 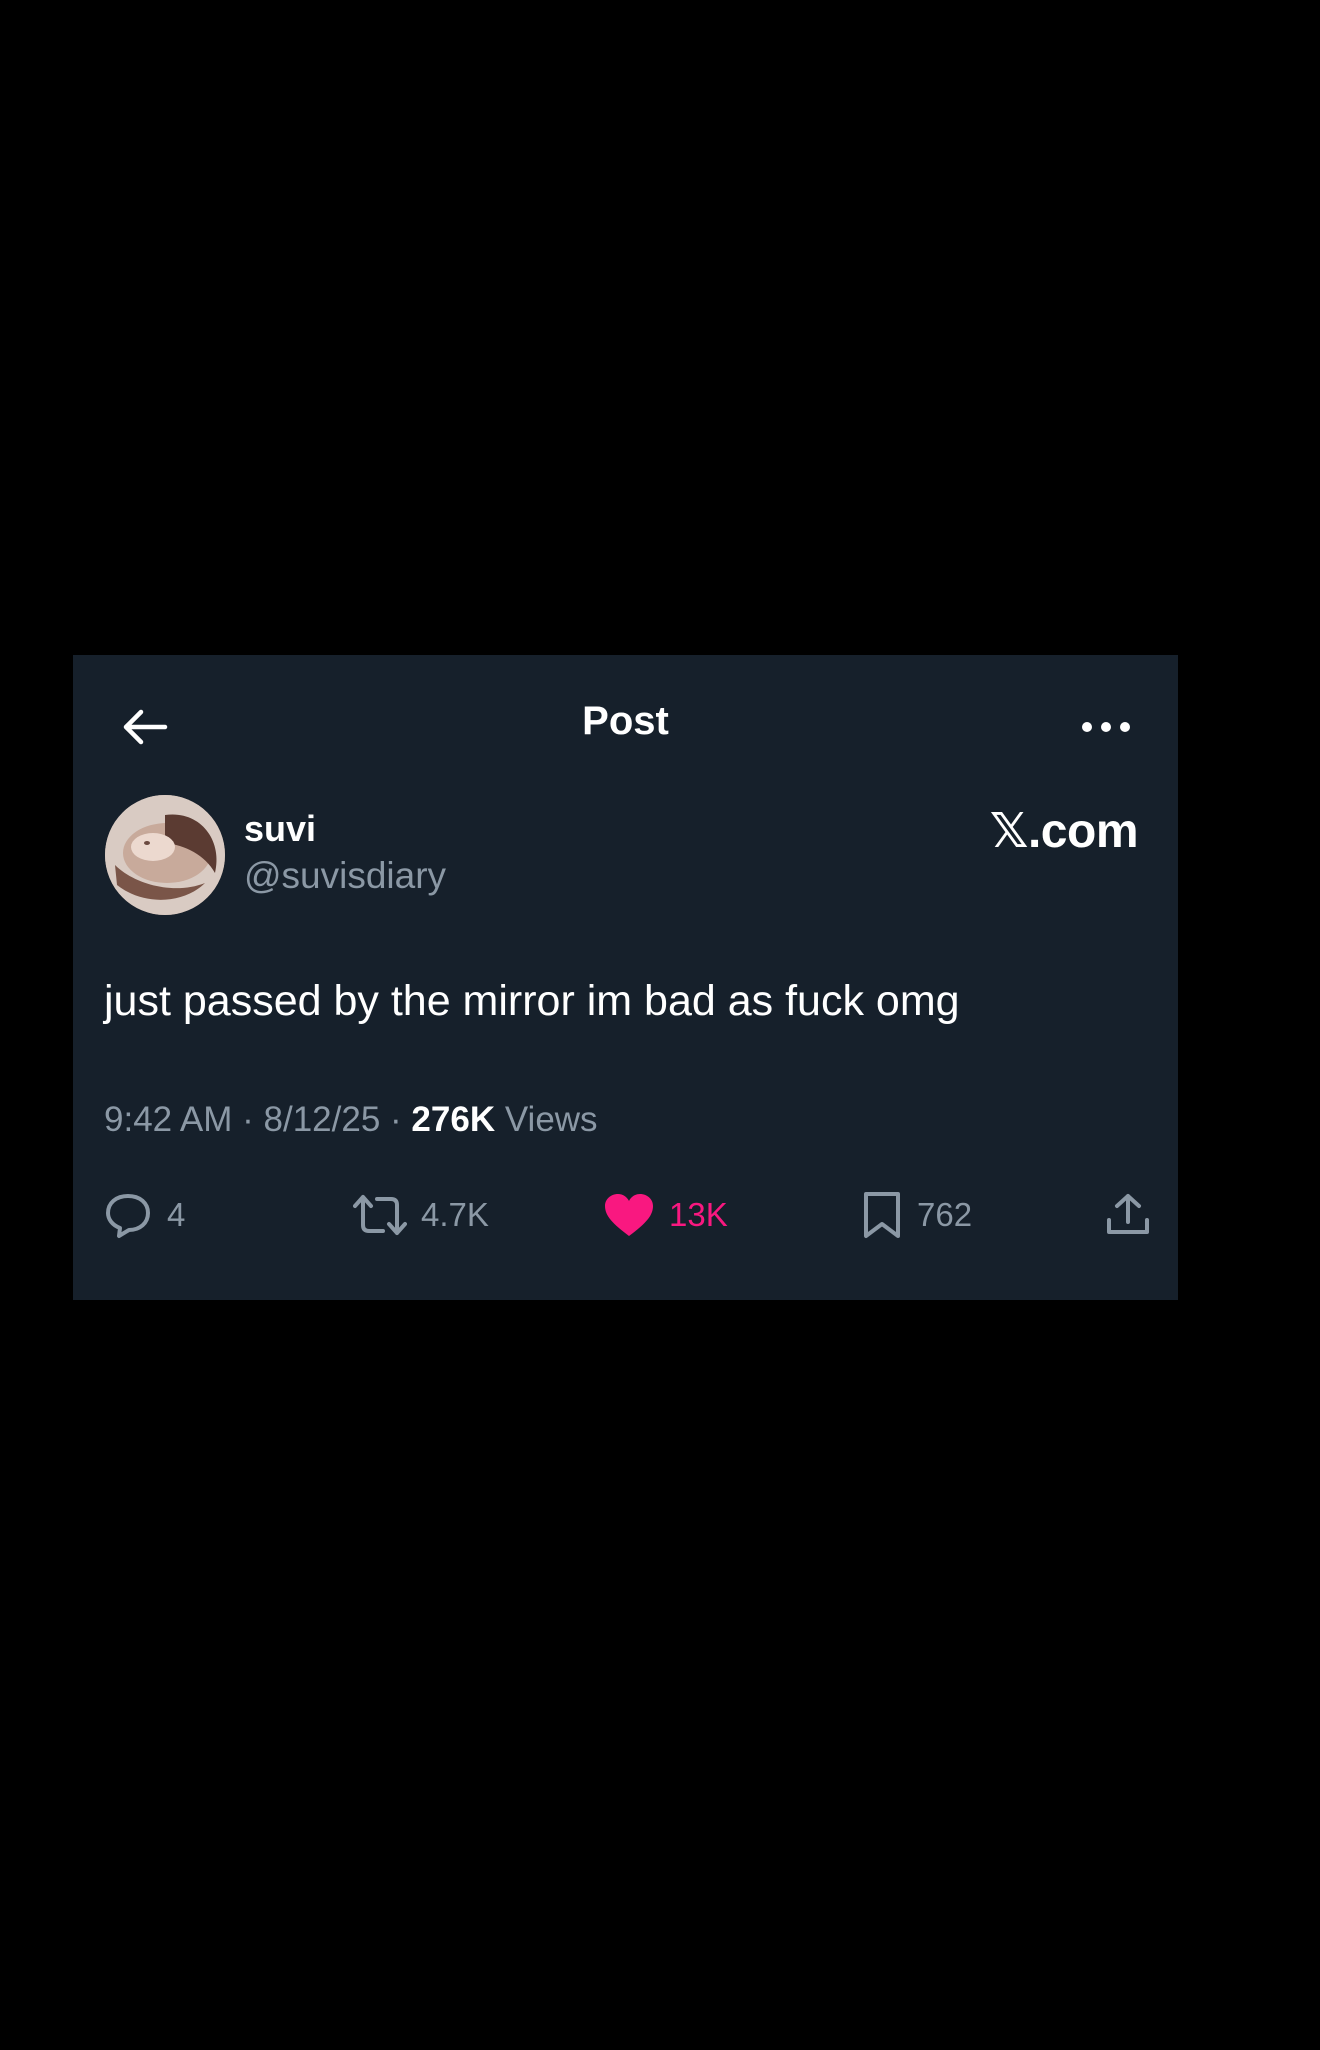 I want to click on views-label: Views, so click(x=551, y=1119).